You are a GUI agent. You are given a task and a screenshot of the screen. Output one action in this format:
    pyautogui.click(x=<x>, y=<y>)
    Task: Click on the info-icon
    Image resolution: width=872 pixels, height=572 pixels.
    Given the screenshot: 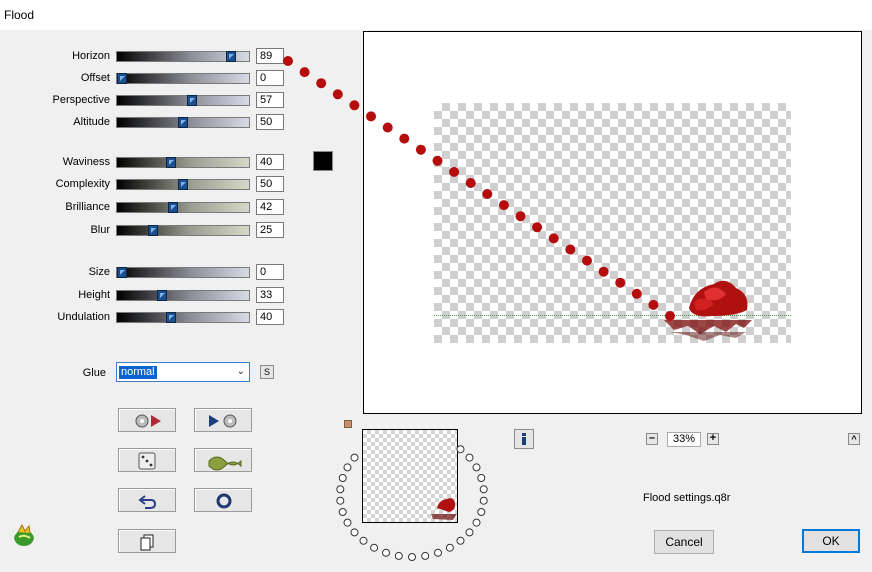 What is the action you would take?
    pyautogui.click(x=524, y=439)
    